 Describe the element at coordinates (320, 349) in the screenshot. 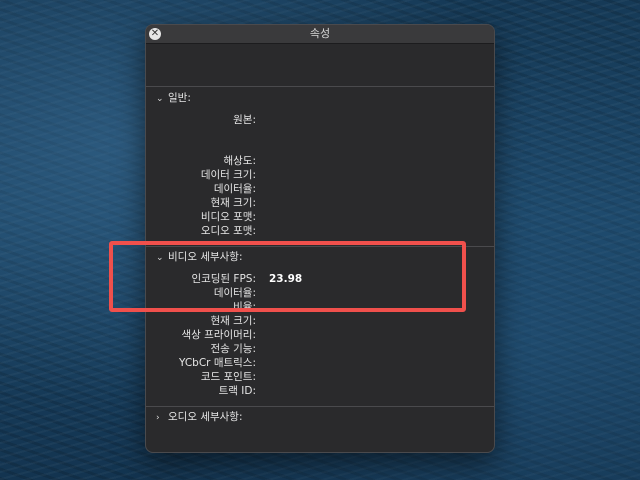

I see `row-transfer-function: 전송 기능:` at that location.